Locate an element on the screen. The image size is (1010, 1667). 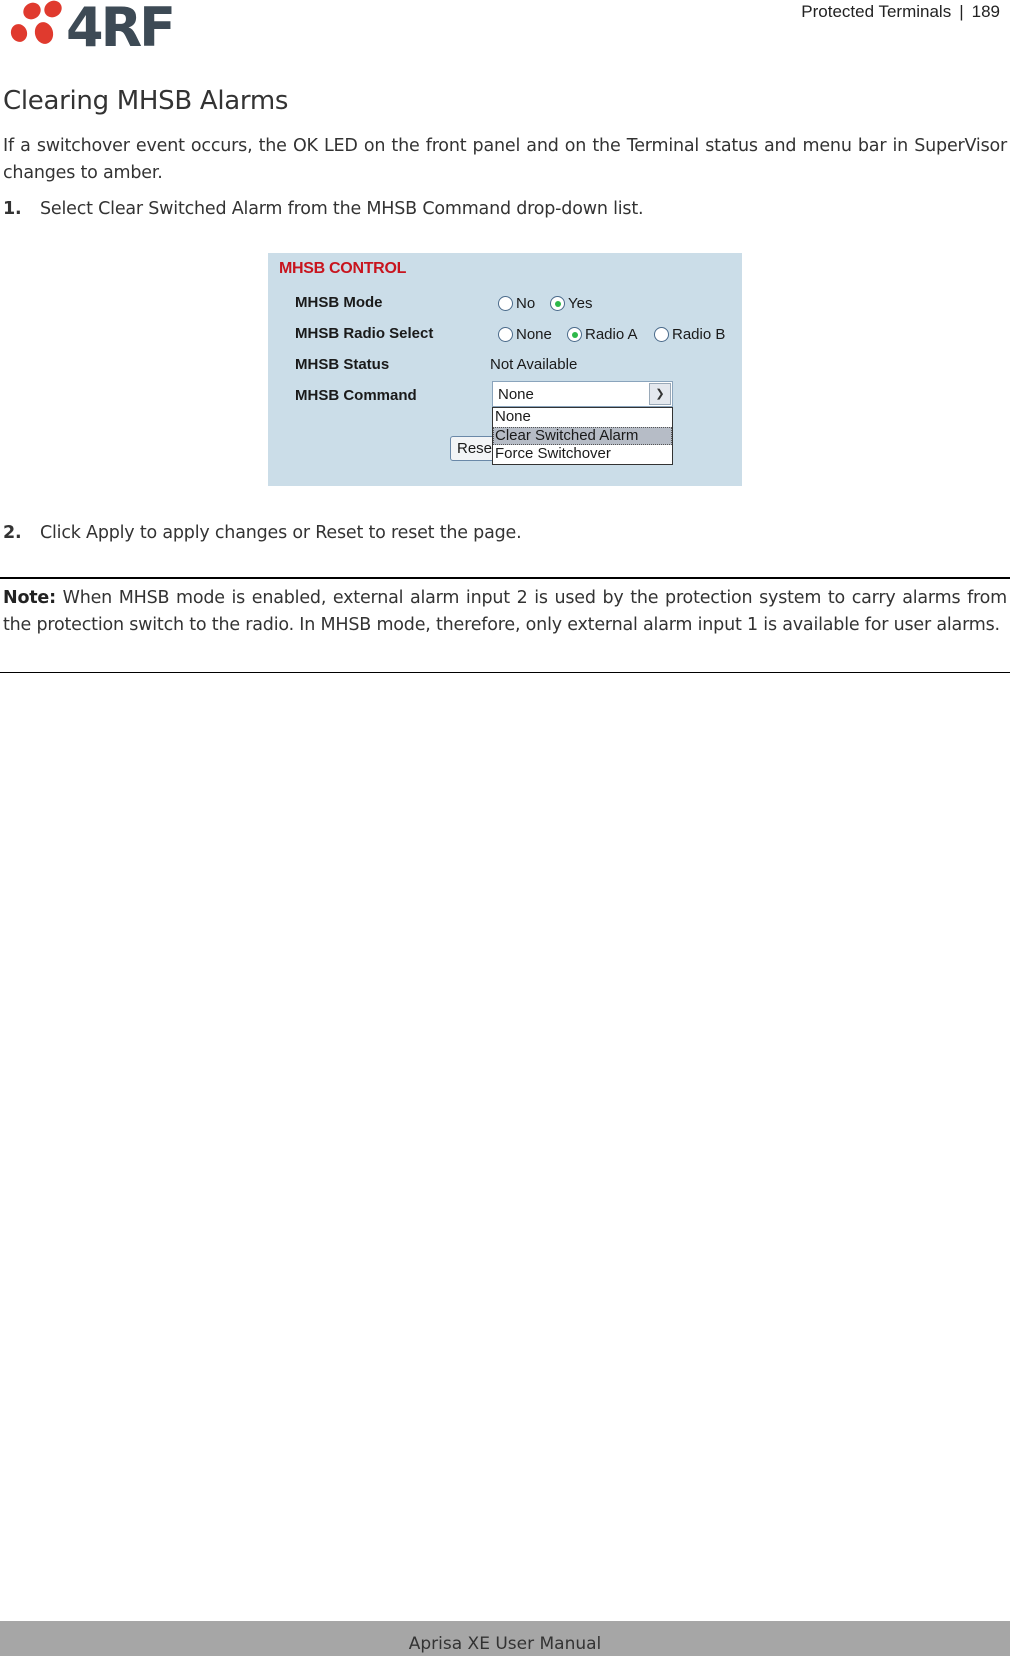
step-number: 1. is located at coordinates (12, 209).